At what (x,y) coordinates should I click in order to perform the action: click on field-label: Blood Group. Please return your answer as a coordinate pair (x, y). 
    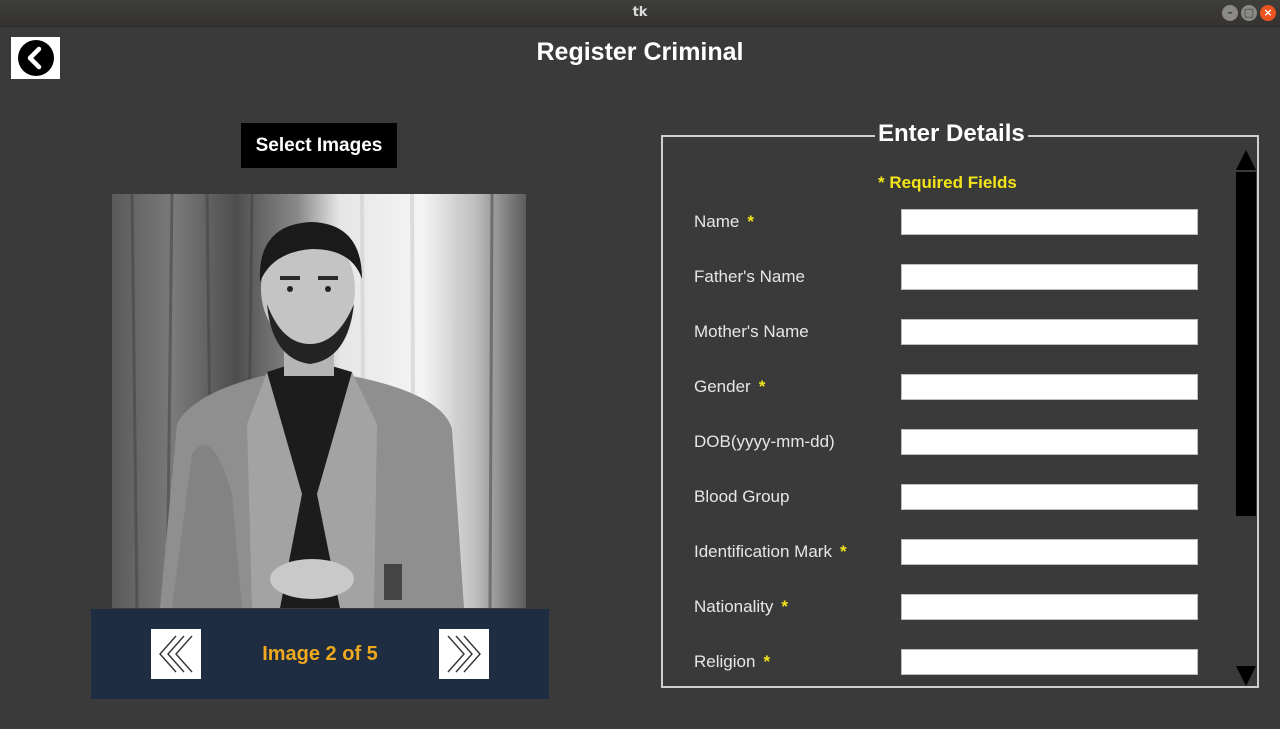
    Looking at the image, I should click on (741, 497).